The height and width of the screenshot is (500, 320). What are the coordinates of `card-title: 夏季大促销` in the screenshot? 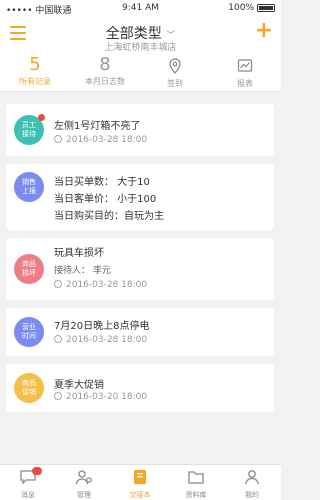 It's located at (79, 385).